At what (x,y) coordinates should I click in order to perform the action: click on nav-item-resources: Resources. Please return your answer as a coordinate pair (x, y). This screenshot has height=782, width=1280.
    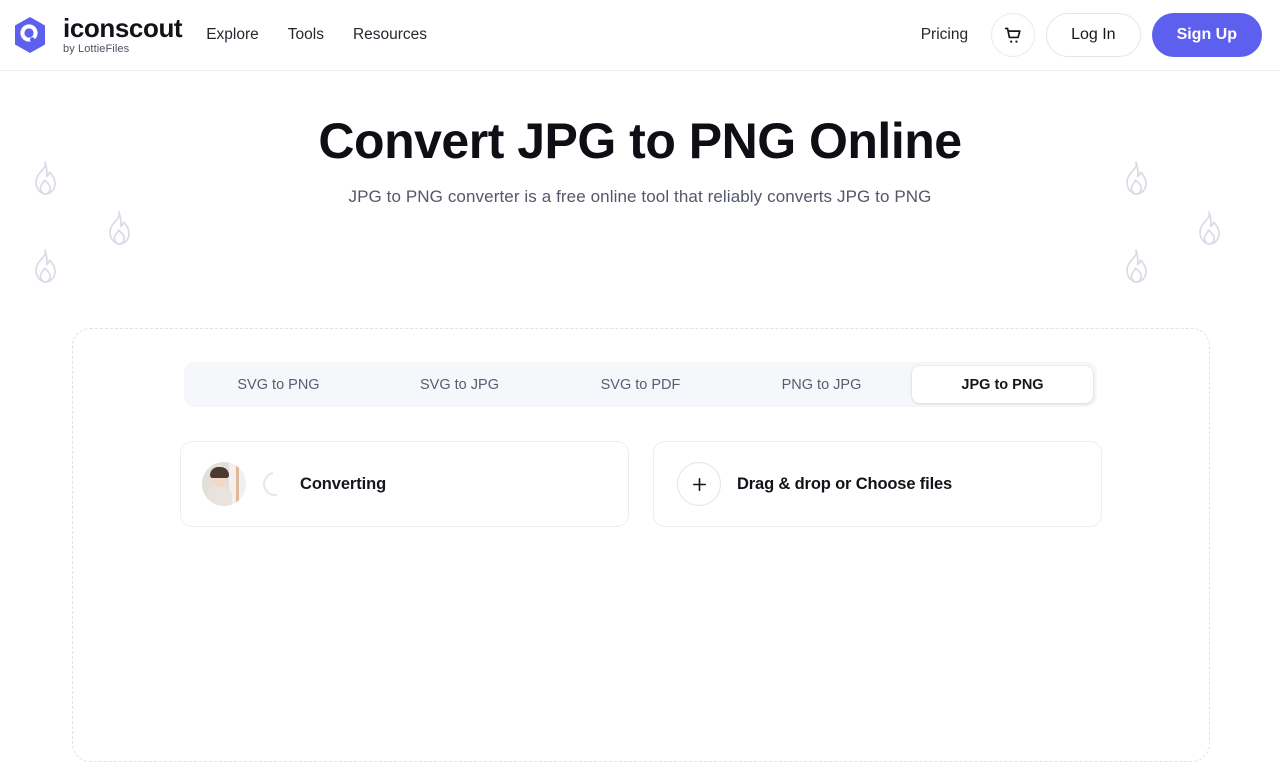
    Looking at the image, I should click on (390, 35).